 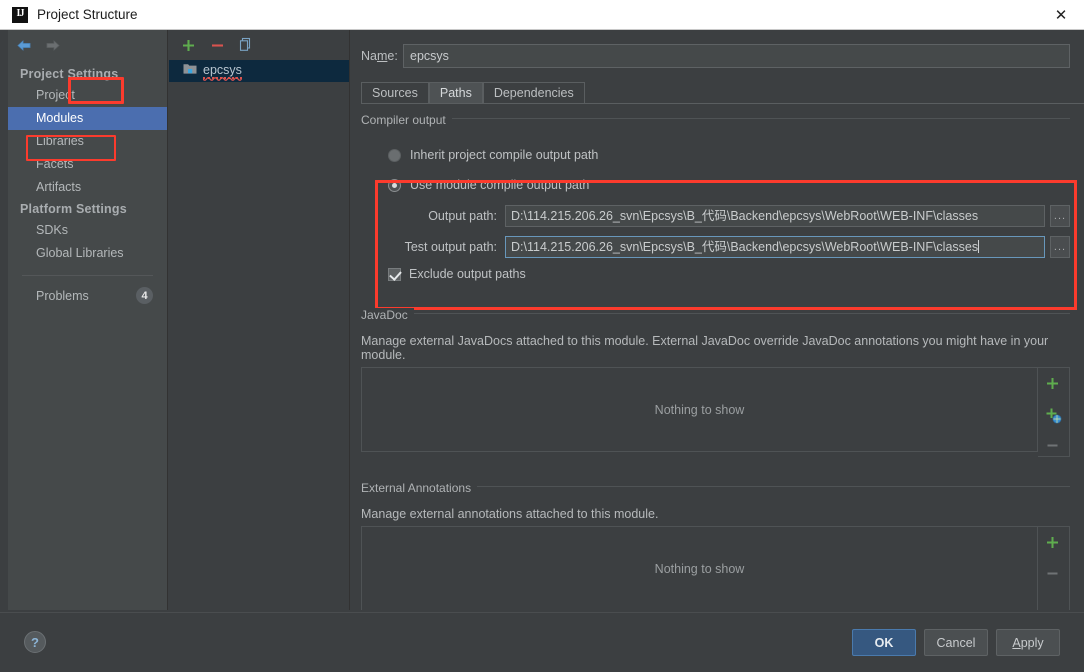 I want to click on use-module-output-label: Use module compile output path, so click(x=500, y=185).